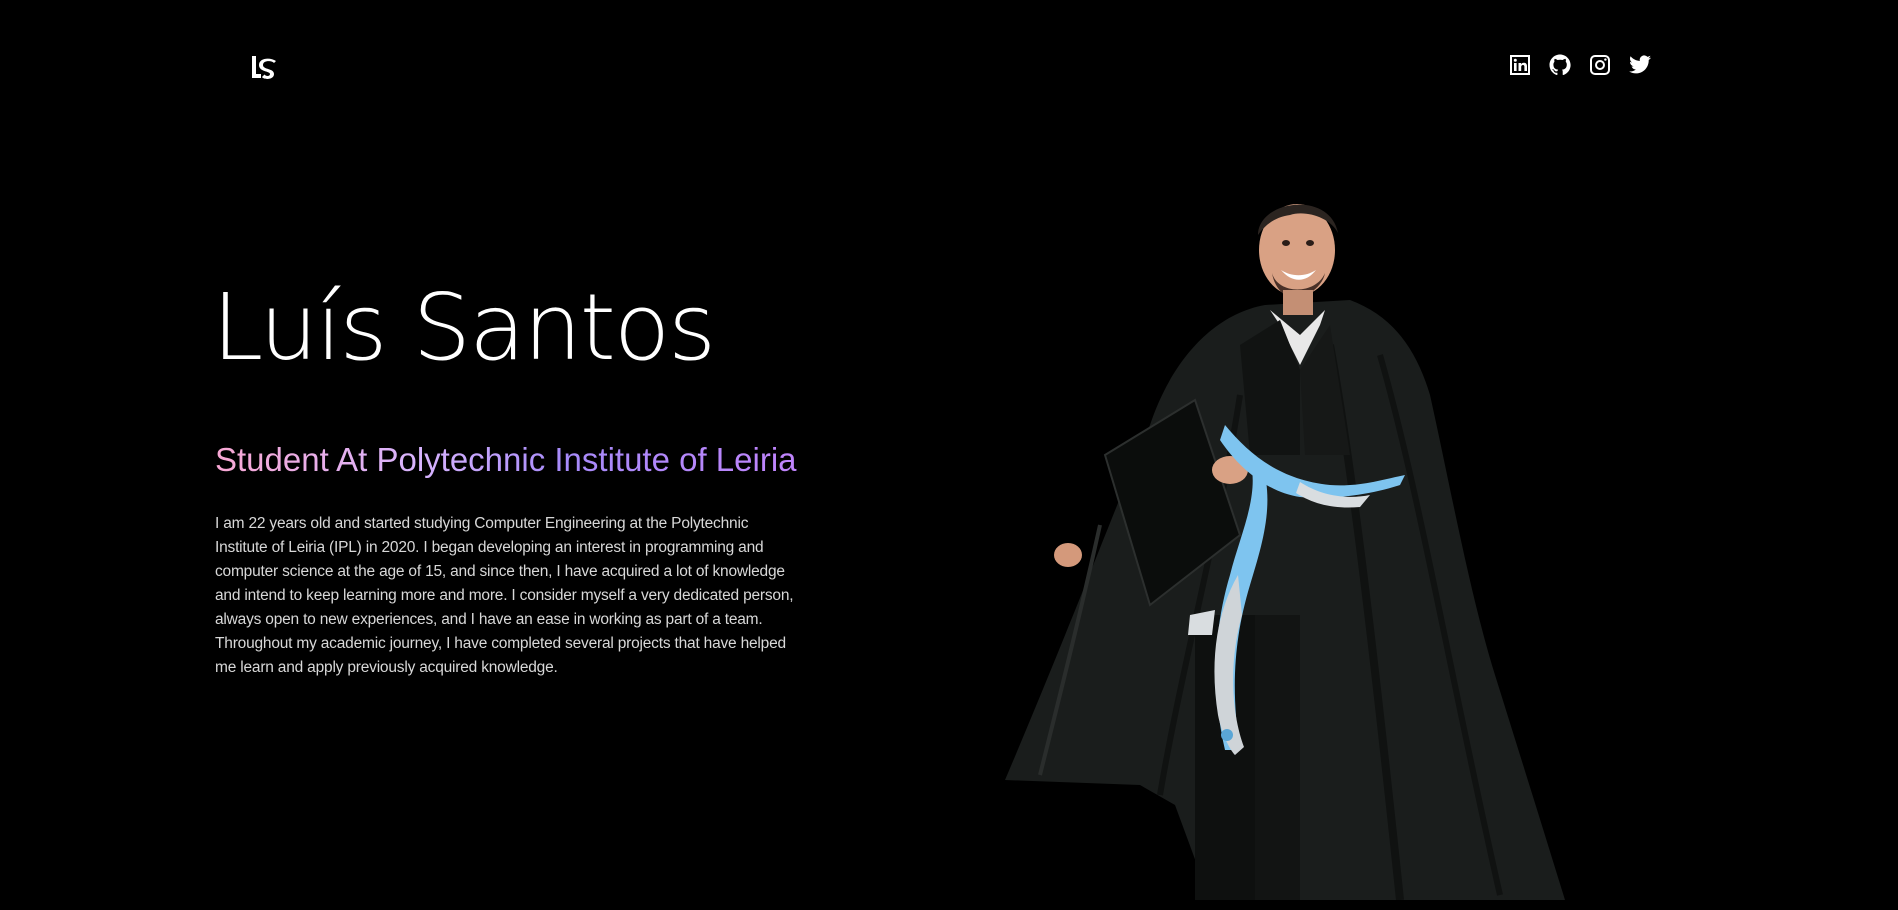 Image resolution: width=1898 pixels, height=910 pixels. I want to click on github-link, so click(1560, 65).